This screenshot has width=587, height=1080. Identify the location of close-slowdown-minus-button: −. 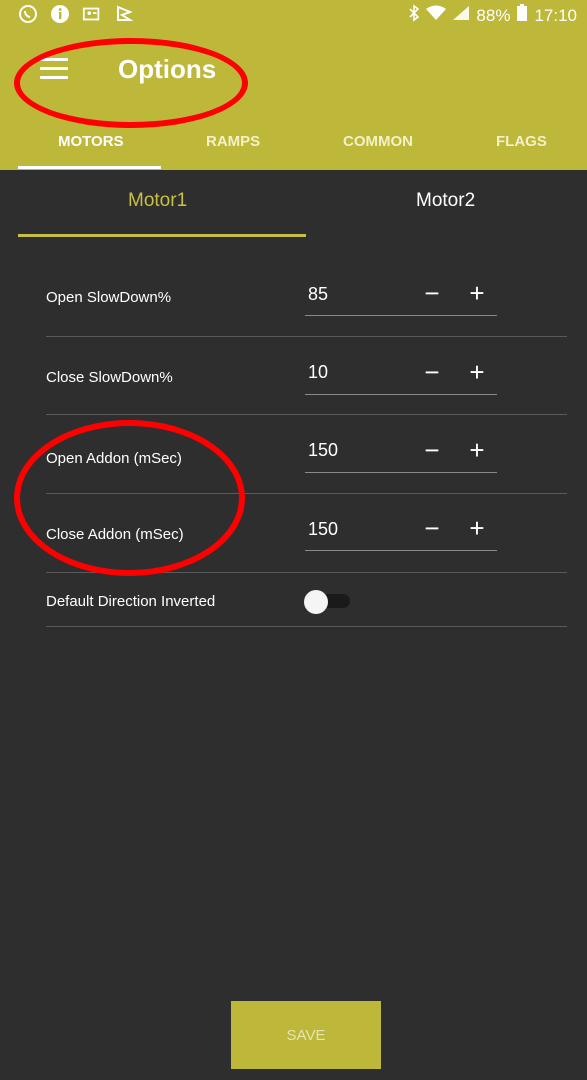
(432, 372).